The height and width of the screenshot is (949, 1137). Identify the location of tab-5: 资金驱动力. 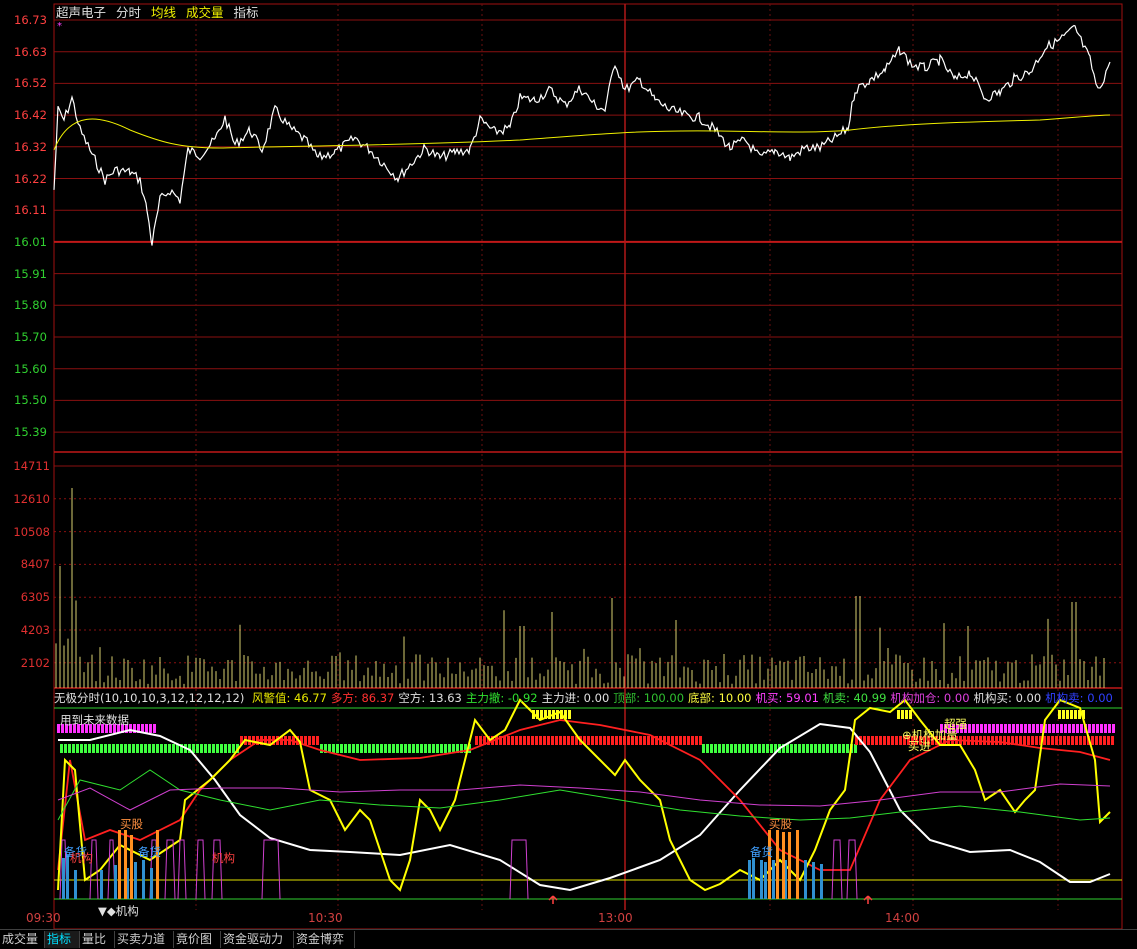
(257, 939).